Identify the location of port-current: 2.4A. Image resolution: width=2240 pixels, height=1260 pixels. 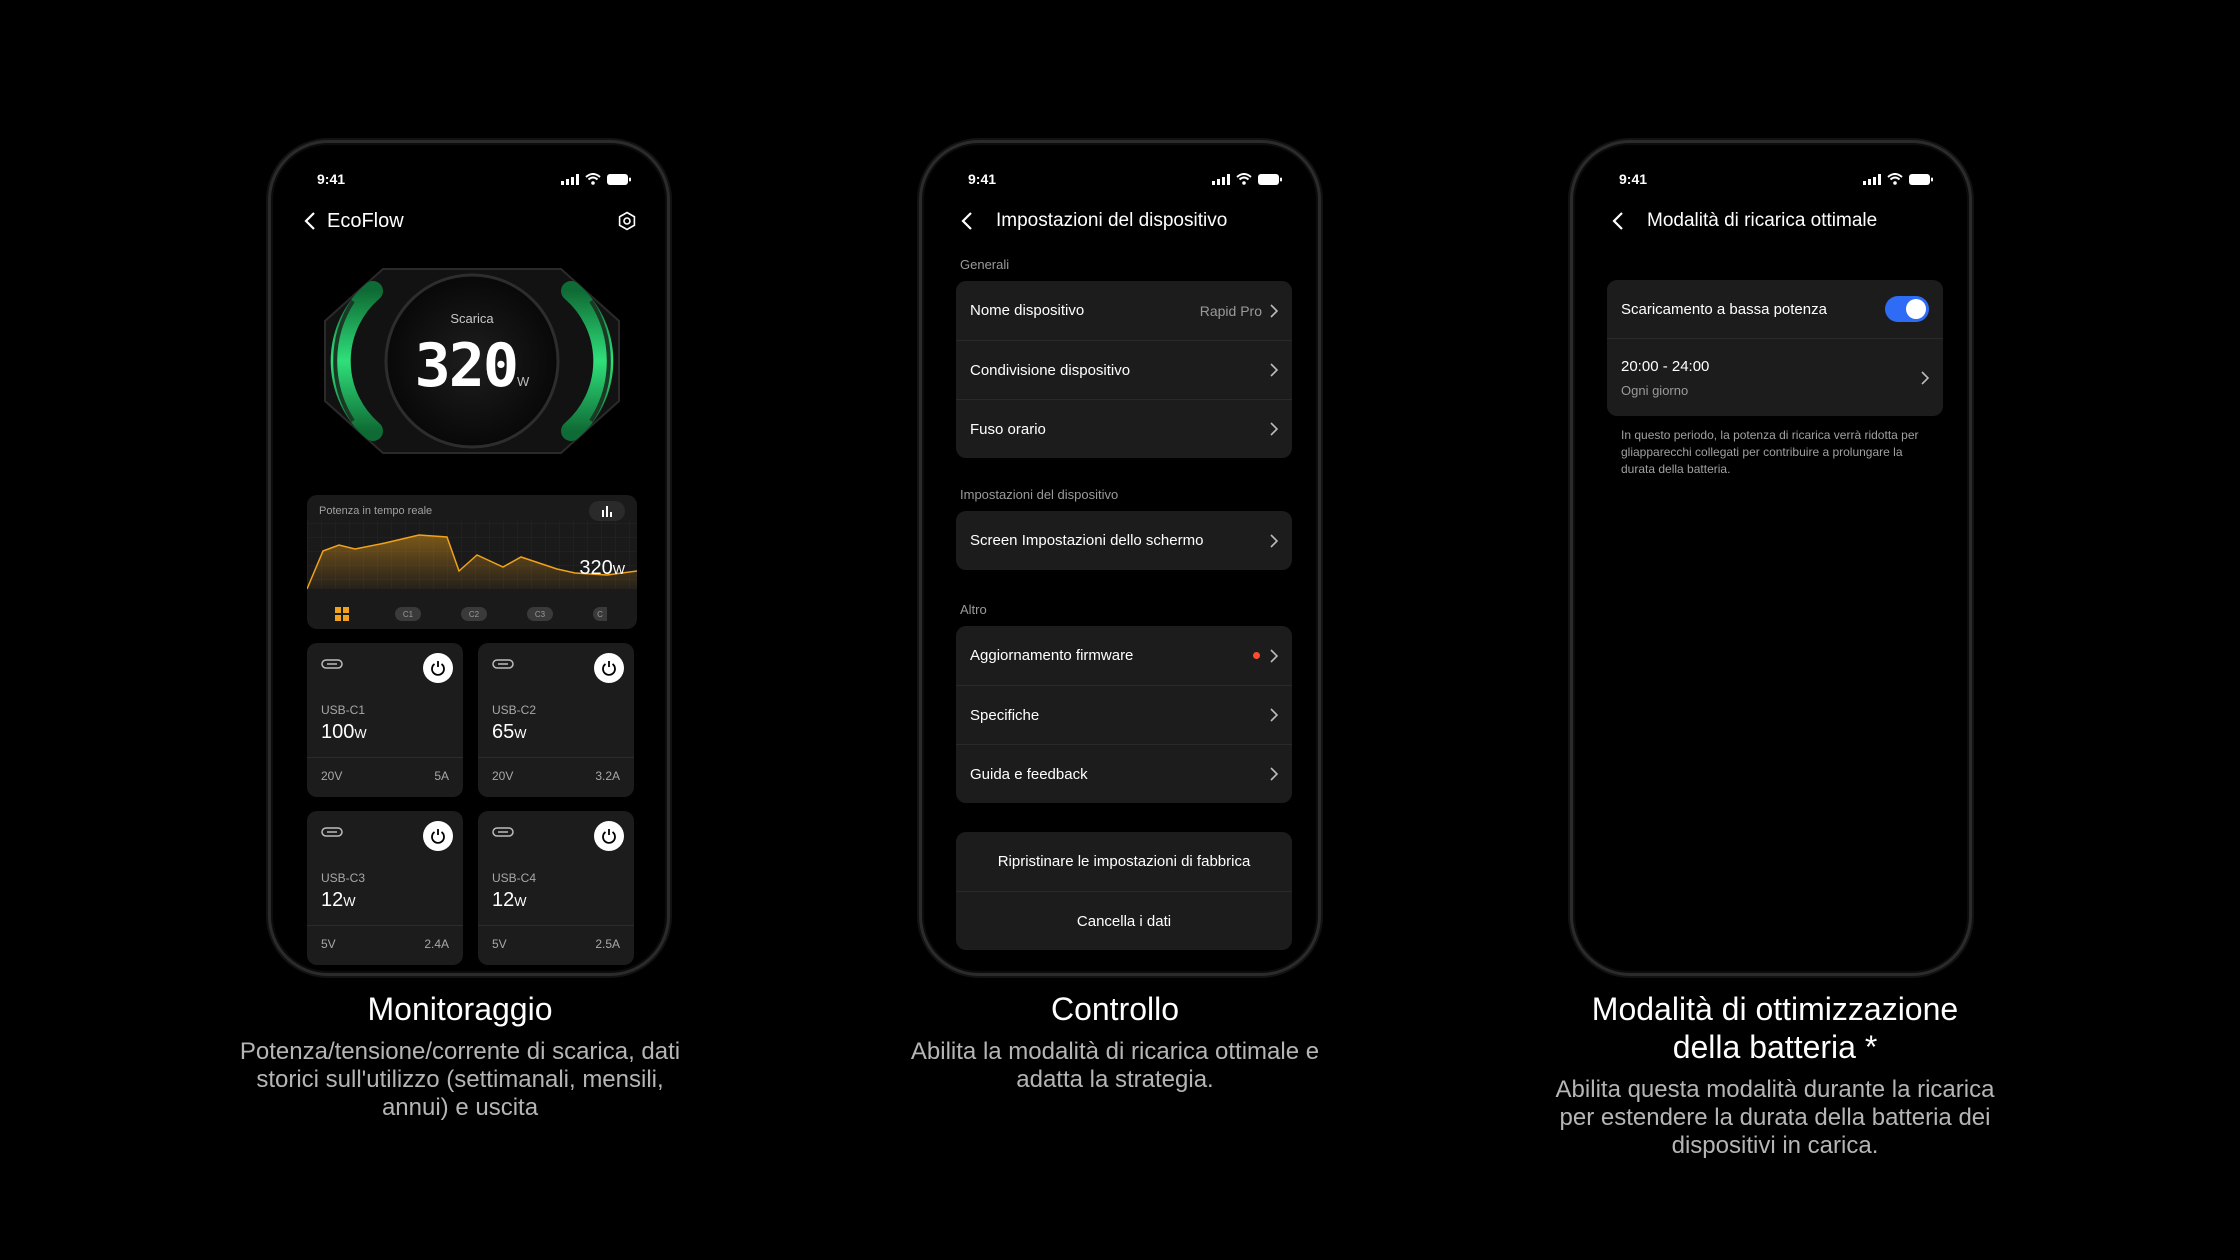
(436, 944).